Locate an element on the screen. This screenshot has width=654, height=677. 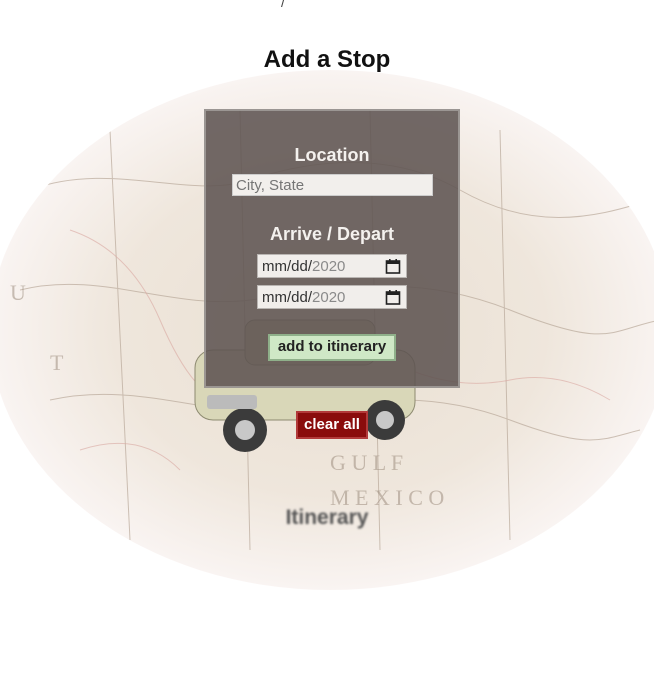
depart-date-format: mm/dd/ is located at coordinates (287, 297).